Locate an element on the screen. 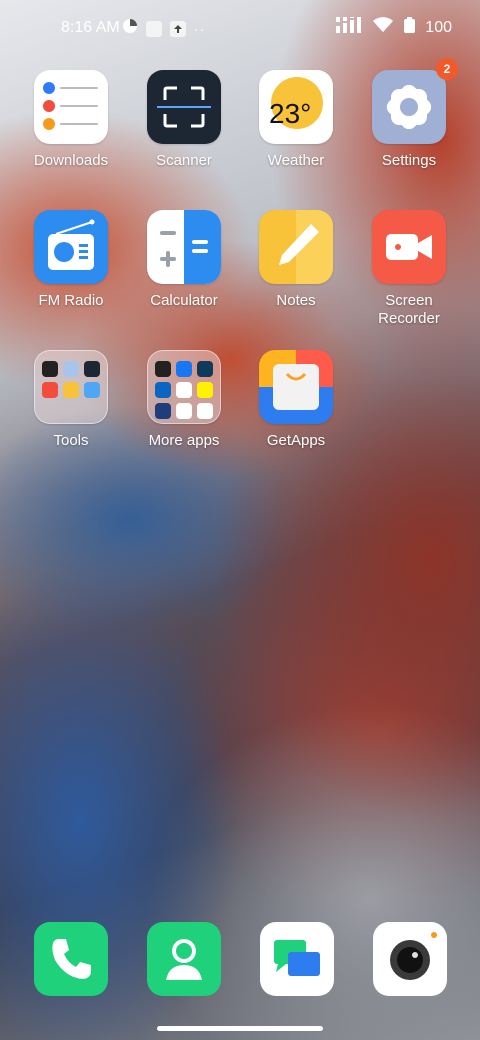 Image resolution: width=480 pixels, height=1040 pixels. app-downloads: Downloads is located at coordinates (71, 120).